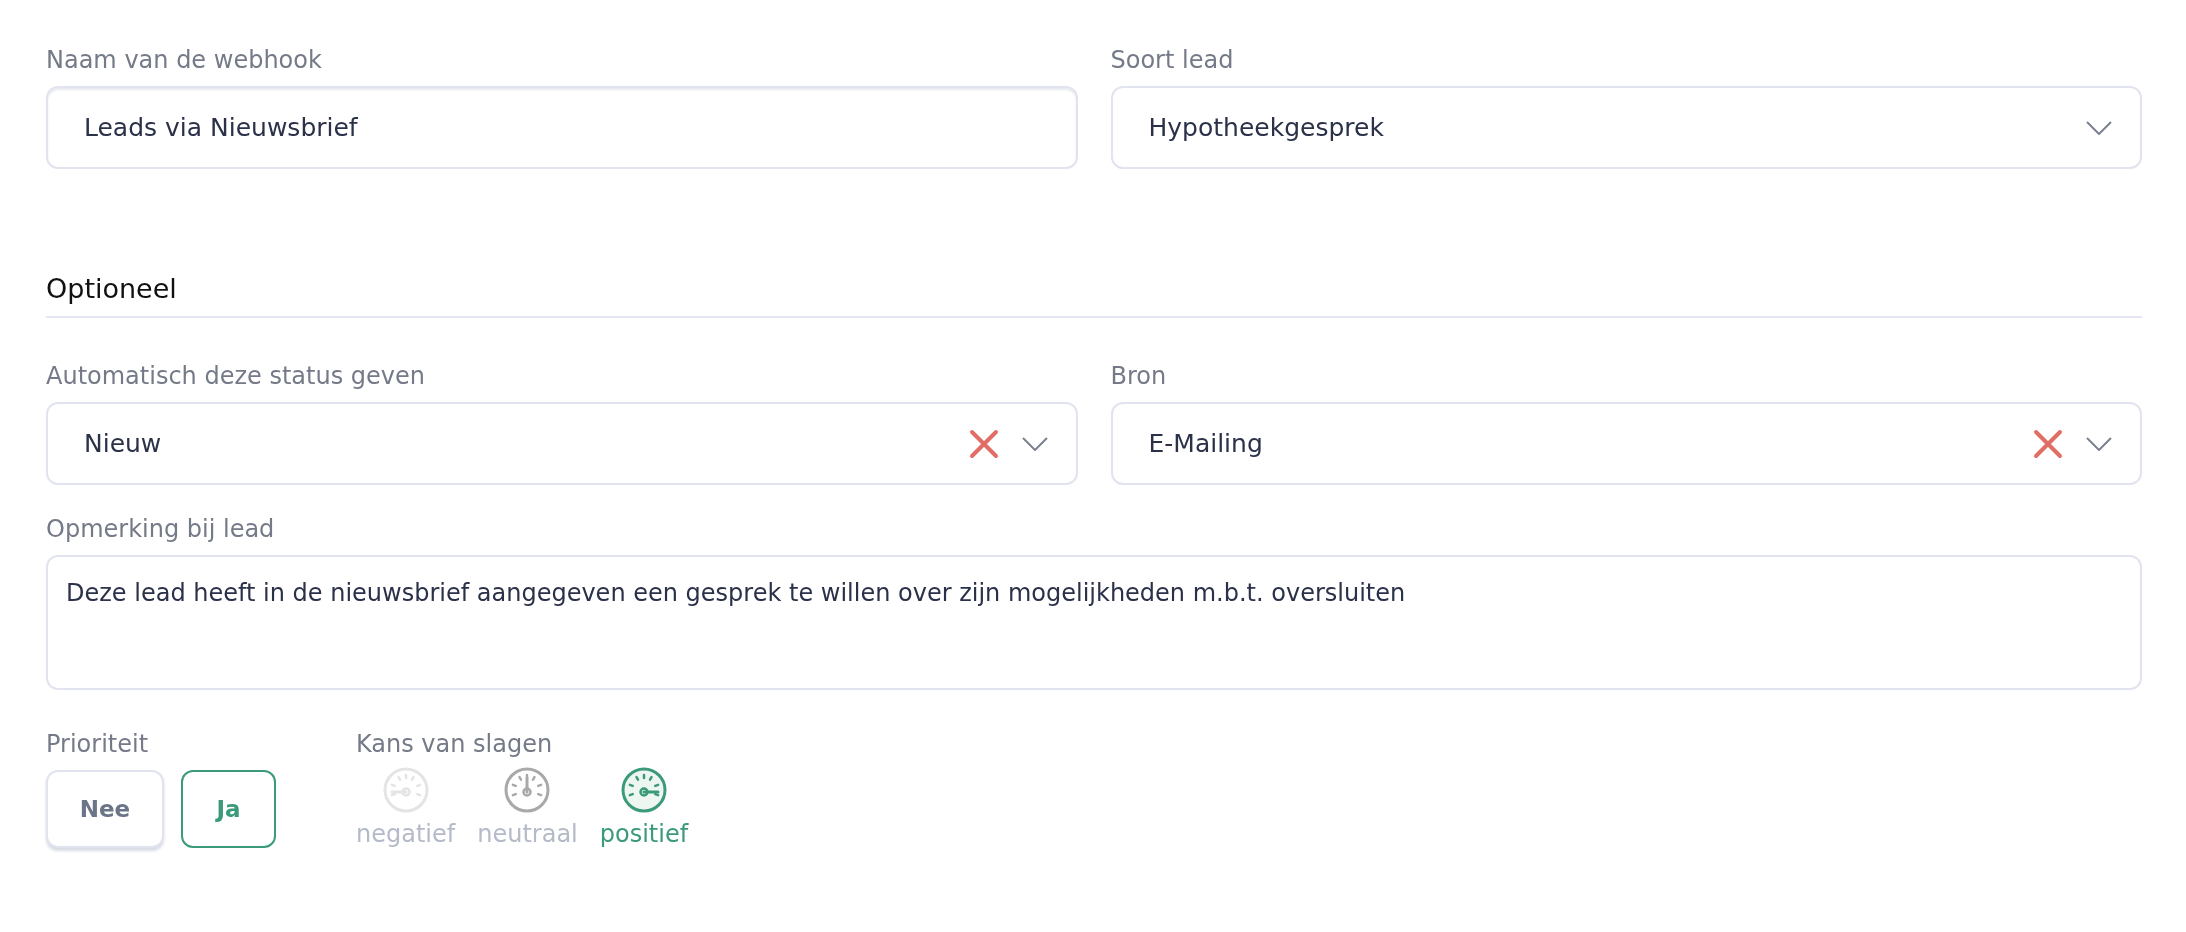 This screenshot has width=2186, height=932. I want to click on section-title: Optioneel, so click(111, 288).